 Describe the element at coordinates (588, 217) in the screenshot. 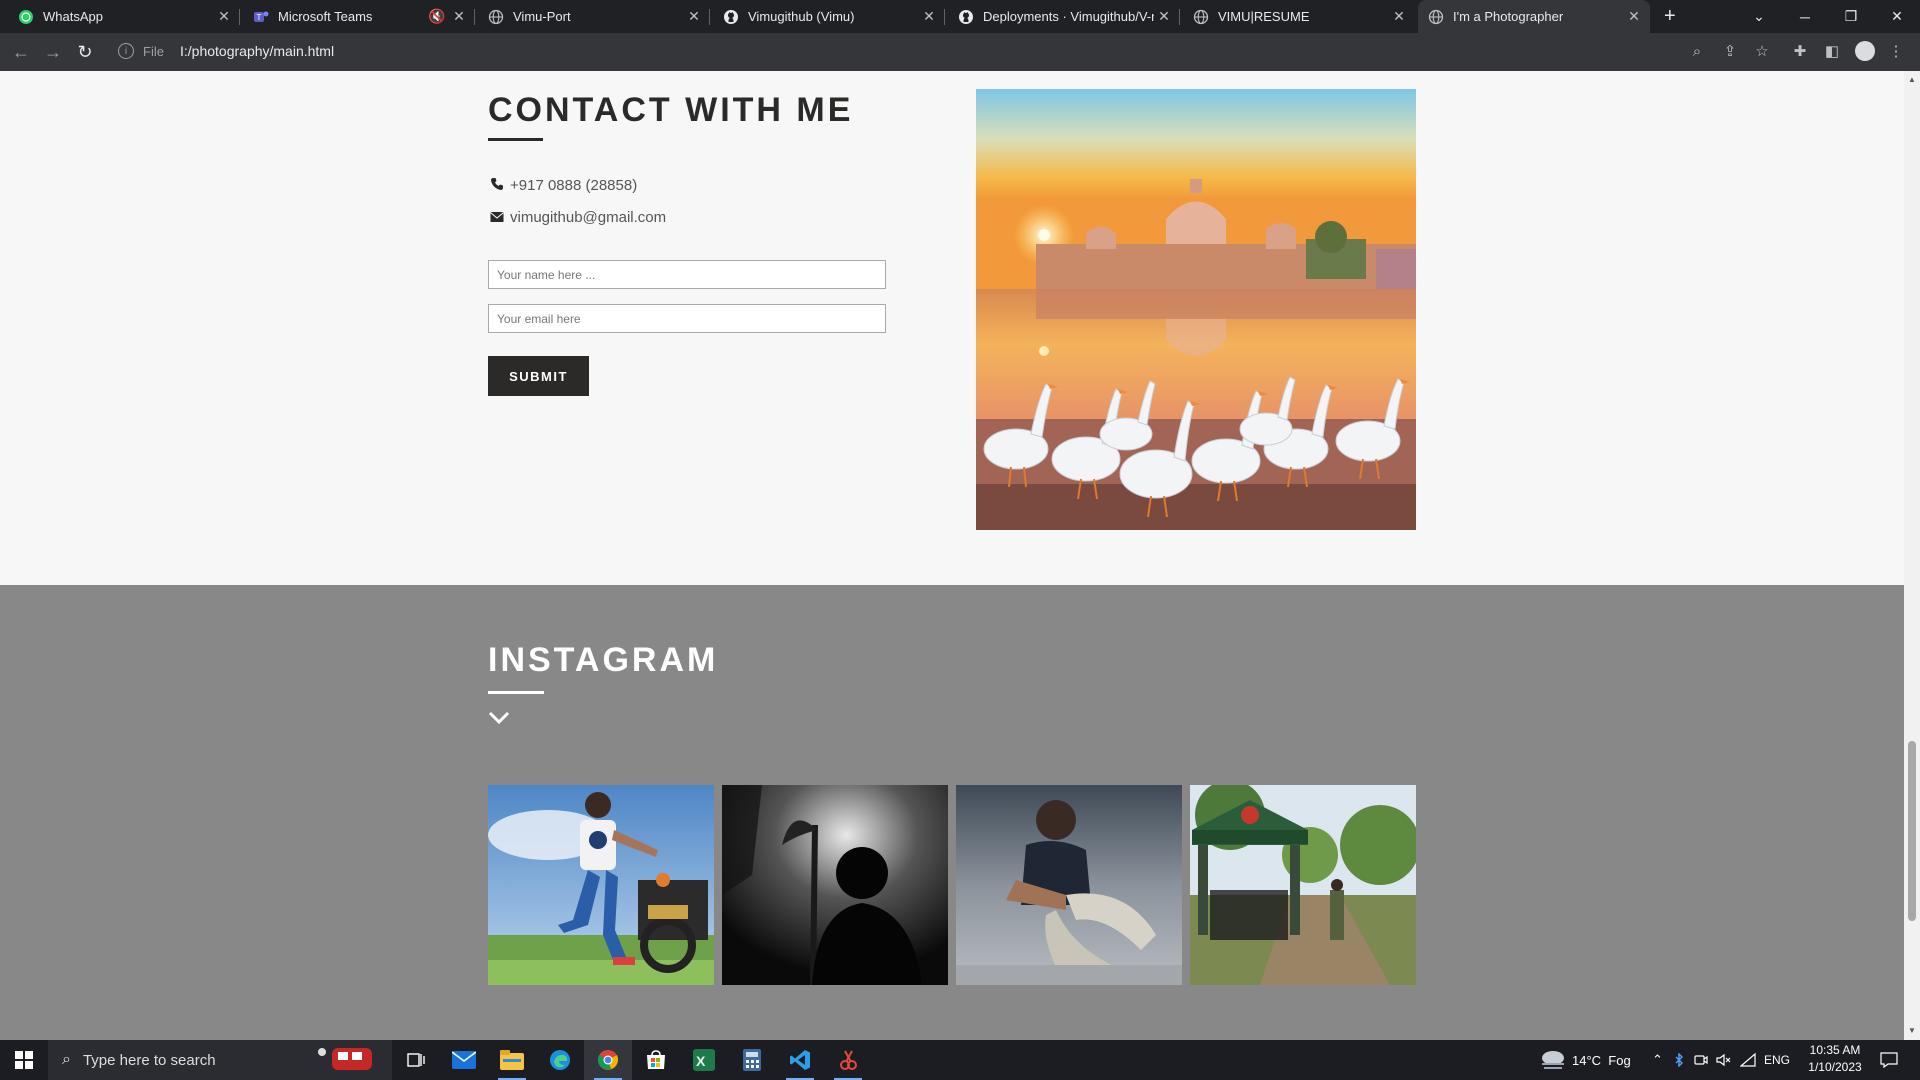

I see `email-address: vimugithub@gmail.com` at that location.